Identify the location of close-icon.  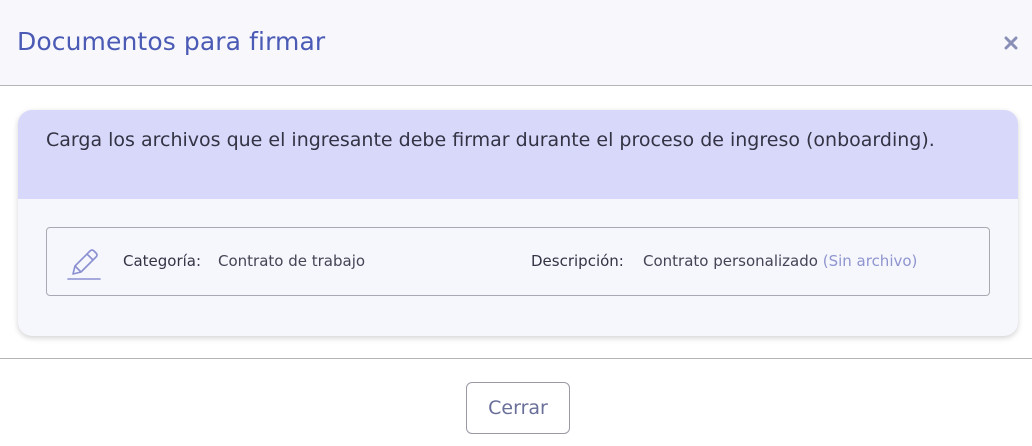
(1011, 43).